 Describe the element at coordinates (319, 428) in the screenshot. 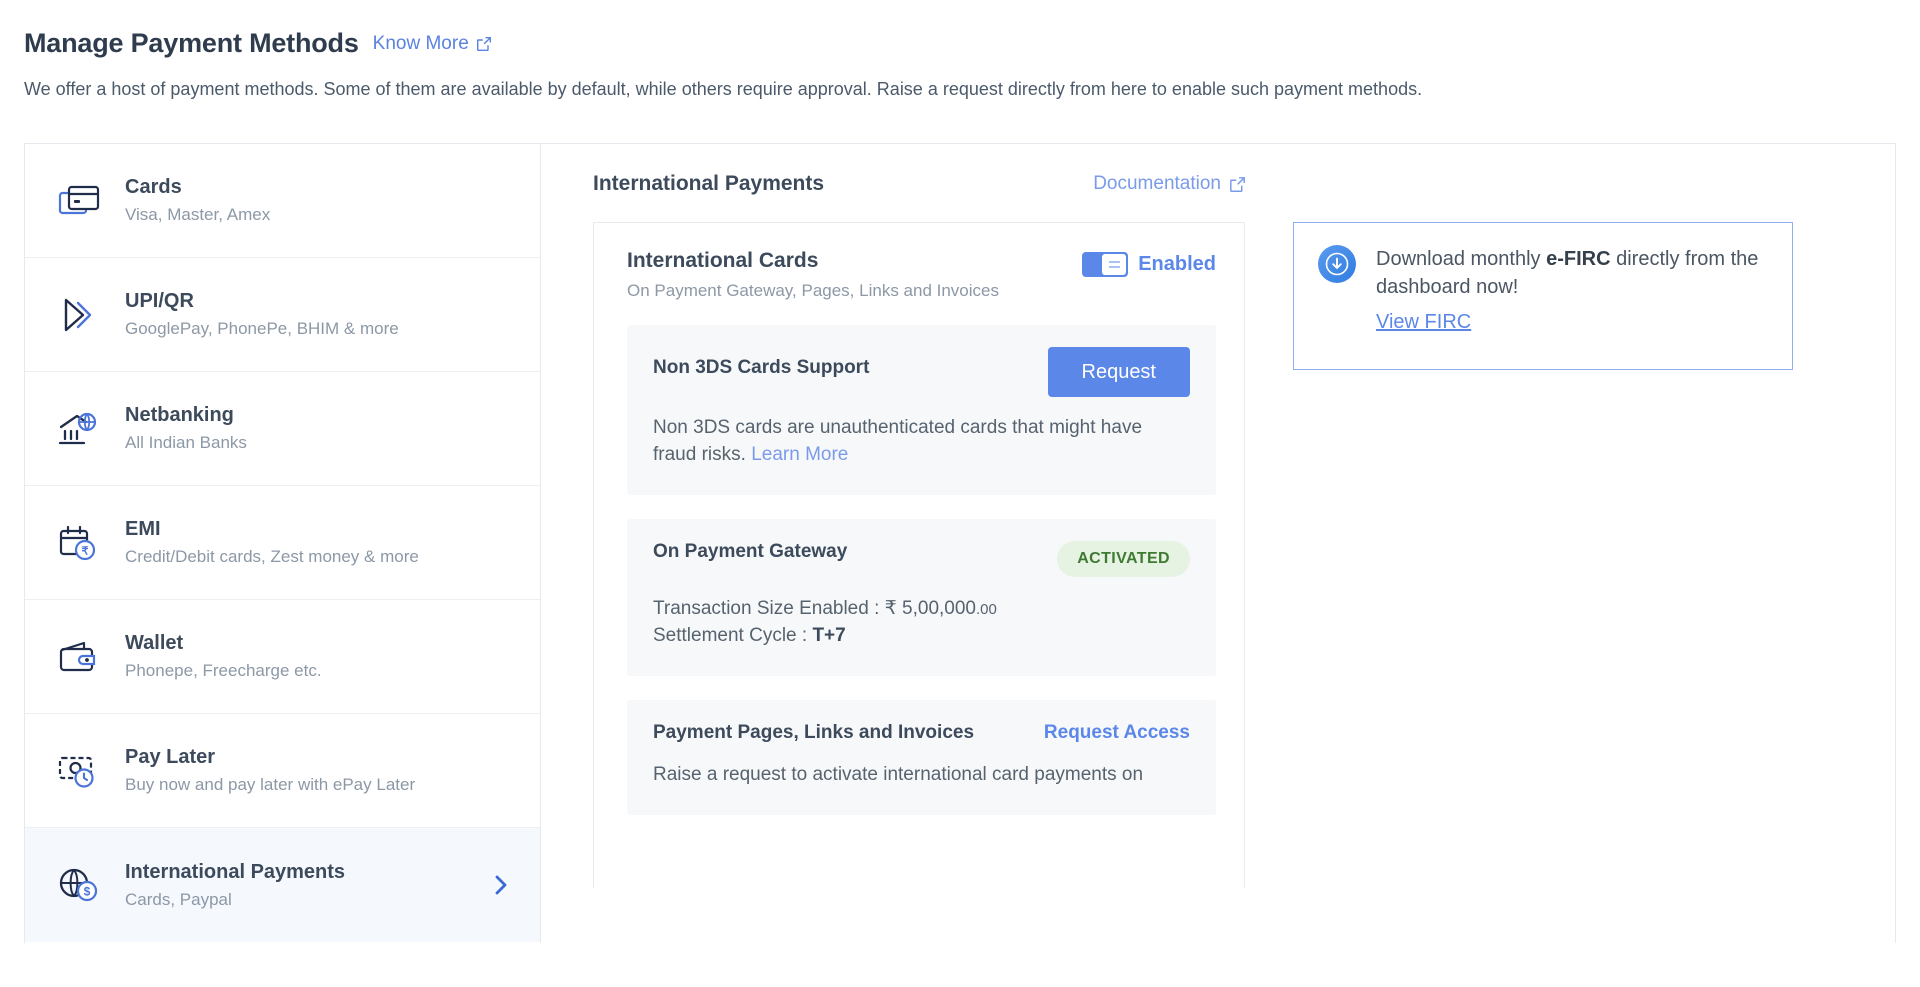

I see `sidebar-item-netbanking-text: Netbanking All Indian Banks` at that location.